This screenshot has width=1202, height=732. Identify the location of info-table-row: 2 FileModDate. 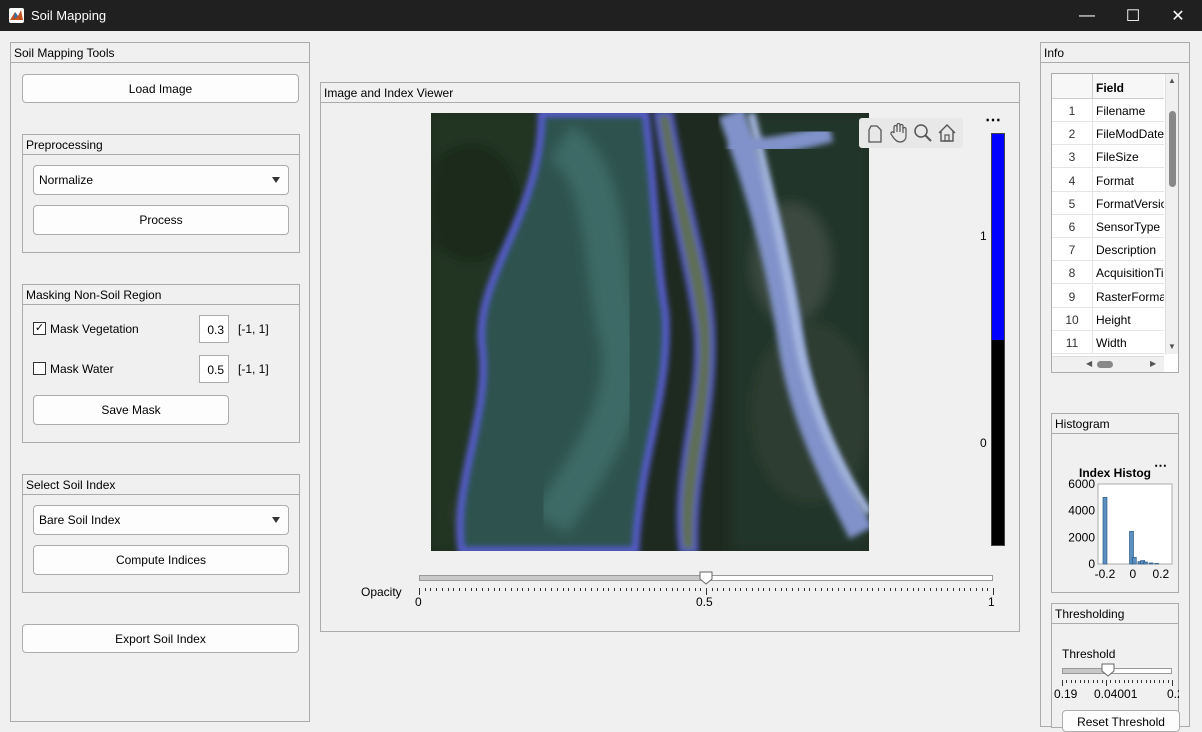
(1108, 134).